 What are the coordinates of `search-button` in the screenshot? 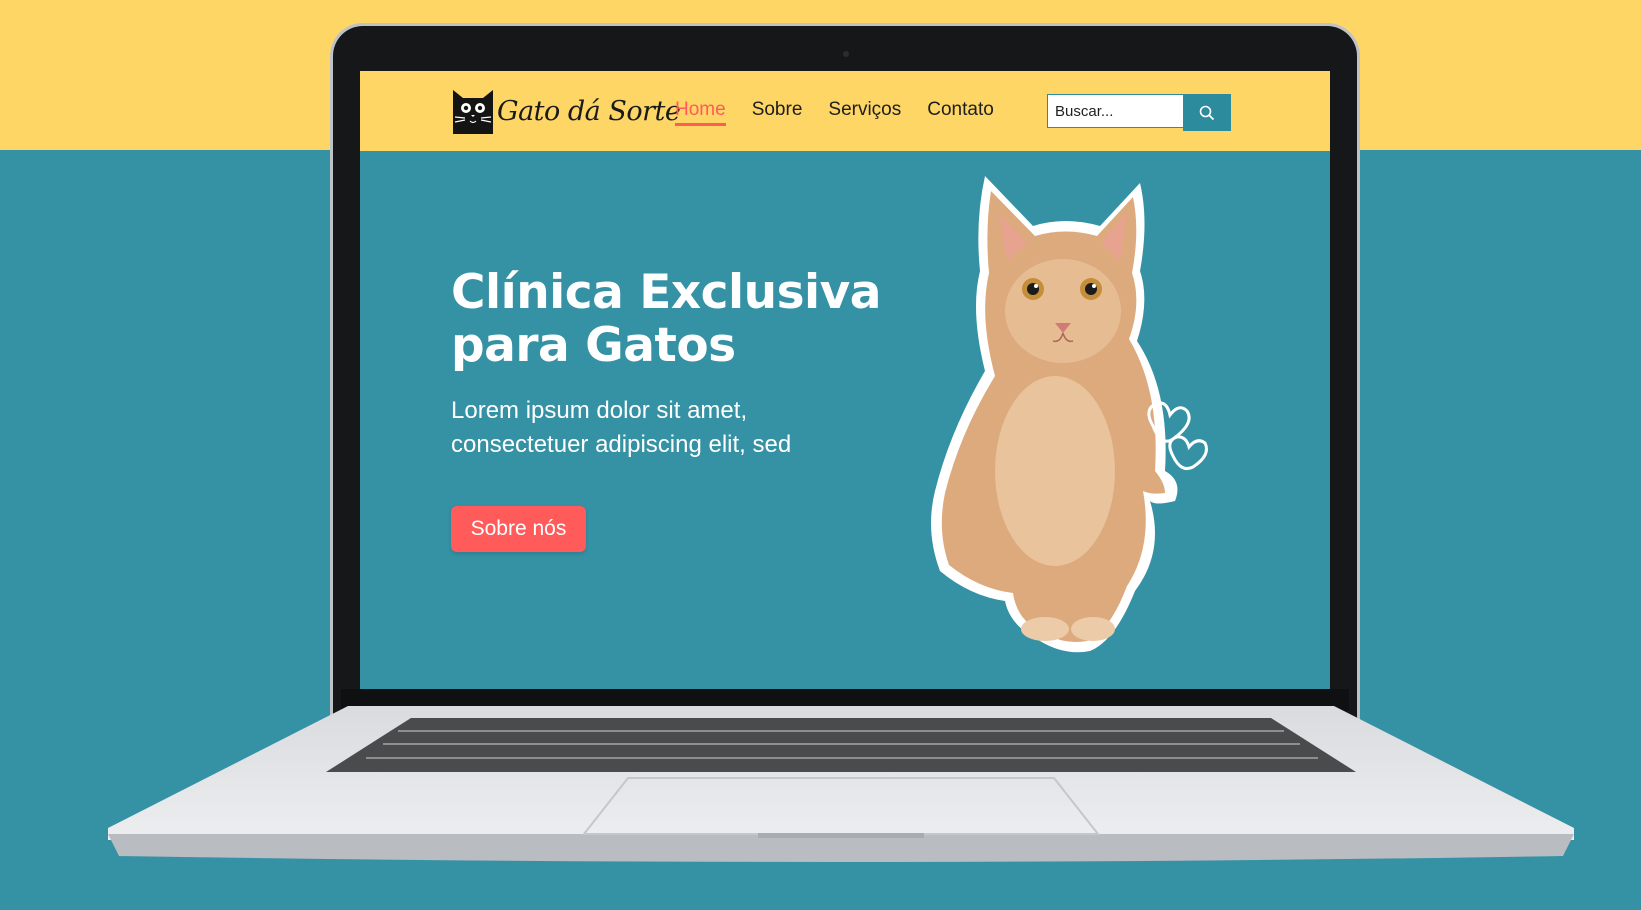 It's located at (1207, 112).